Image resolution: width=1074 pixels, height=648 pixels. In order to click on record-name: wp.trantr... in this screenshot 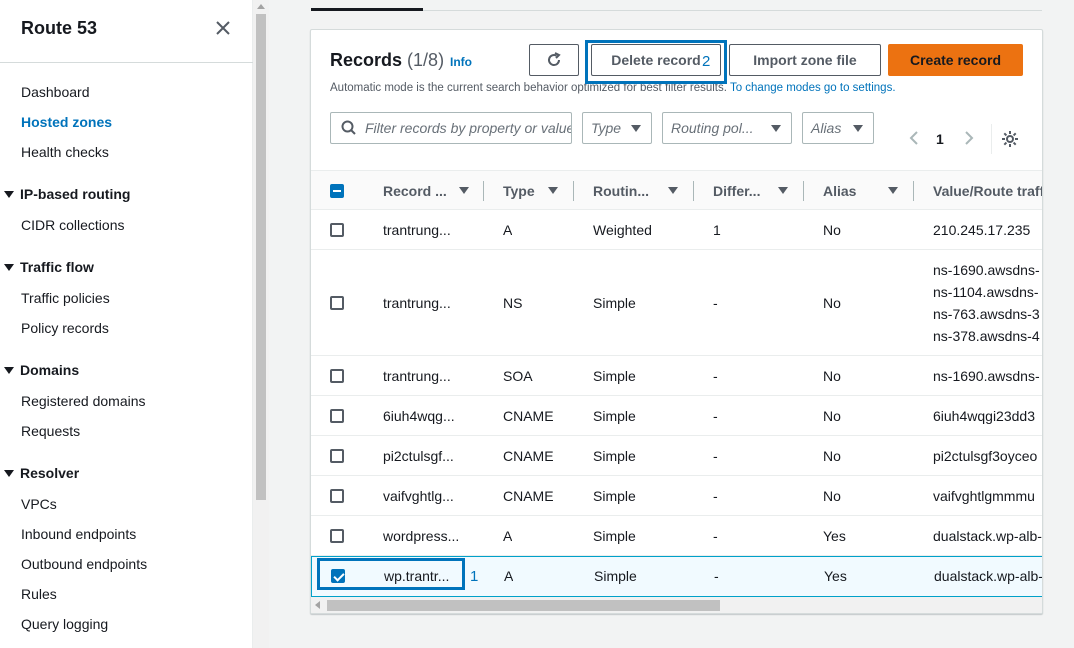, I will do `click(416, 576)`.